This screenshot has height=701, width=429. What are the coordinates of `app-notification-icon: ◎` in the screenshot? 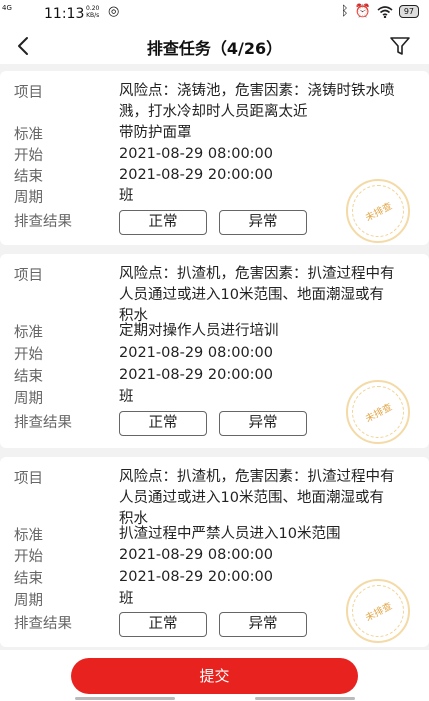 It's located at (114, 11).